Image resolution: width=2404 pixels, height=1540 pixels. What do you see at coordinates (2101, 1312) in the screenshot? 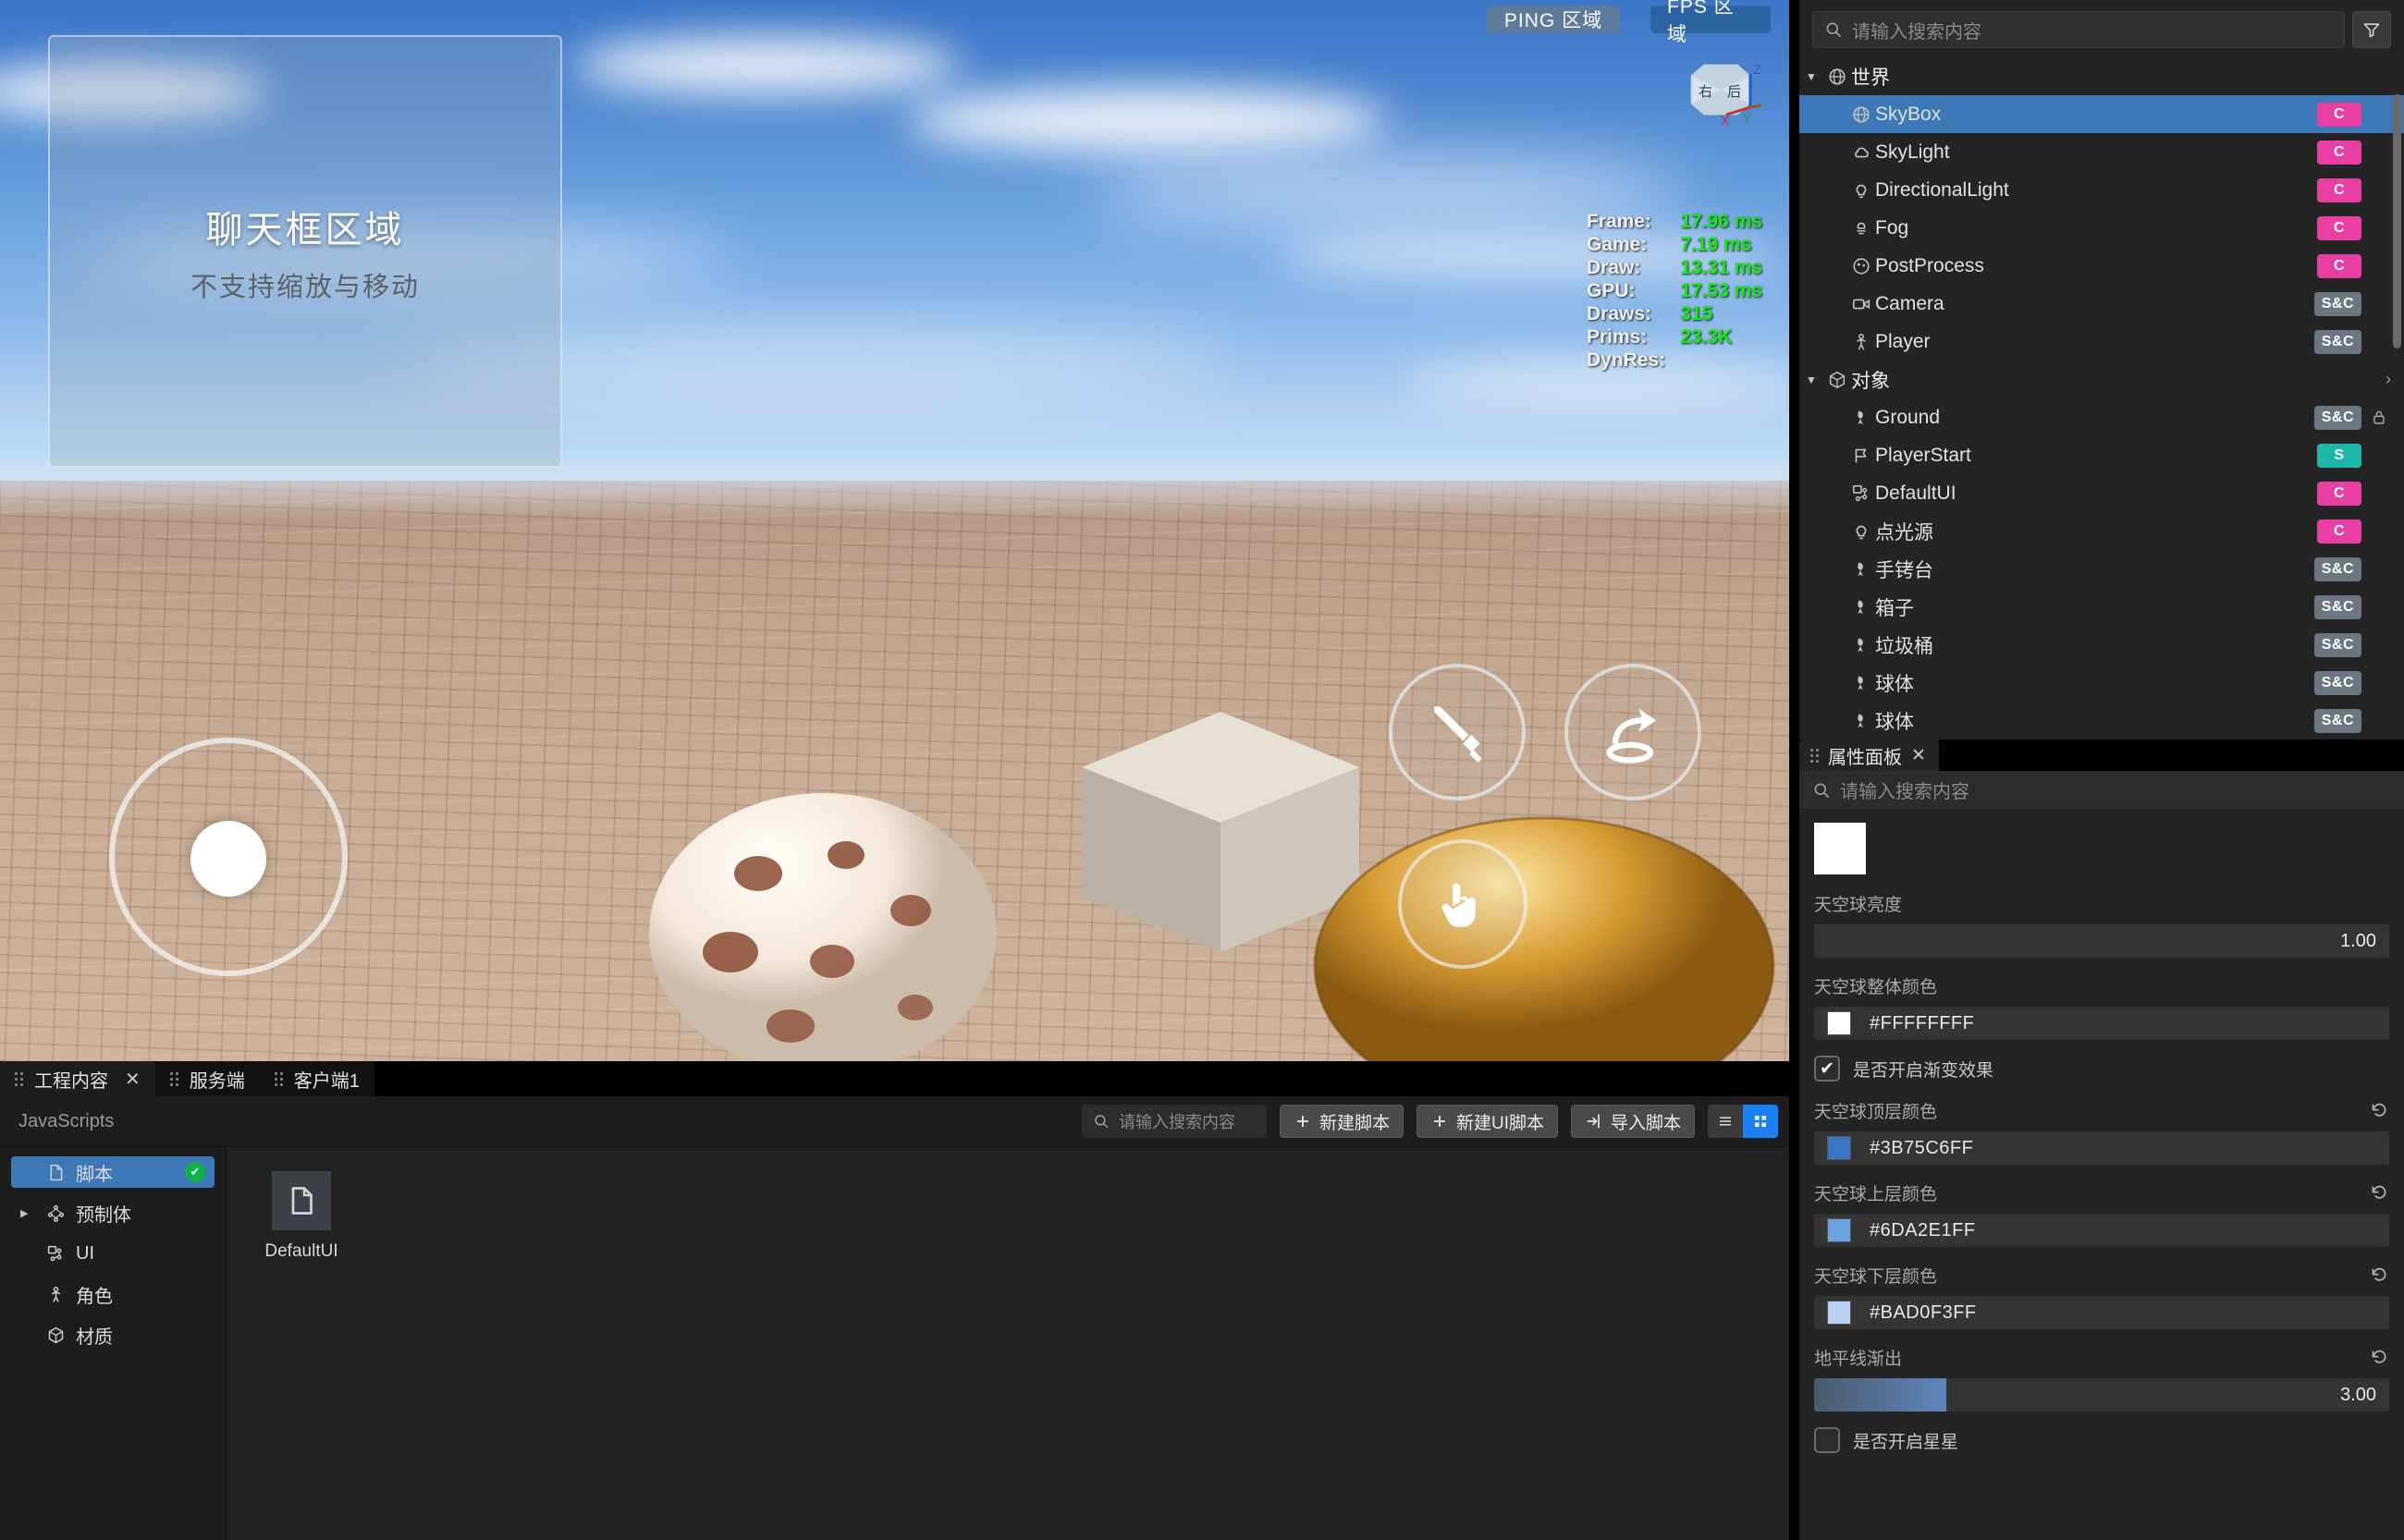
I see `color-field-天空球下层颜色: #BAD0F3FF` at bounding box center [2101, 1312].